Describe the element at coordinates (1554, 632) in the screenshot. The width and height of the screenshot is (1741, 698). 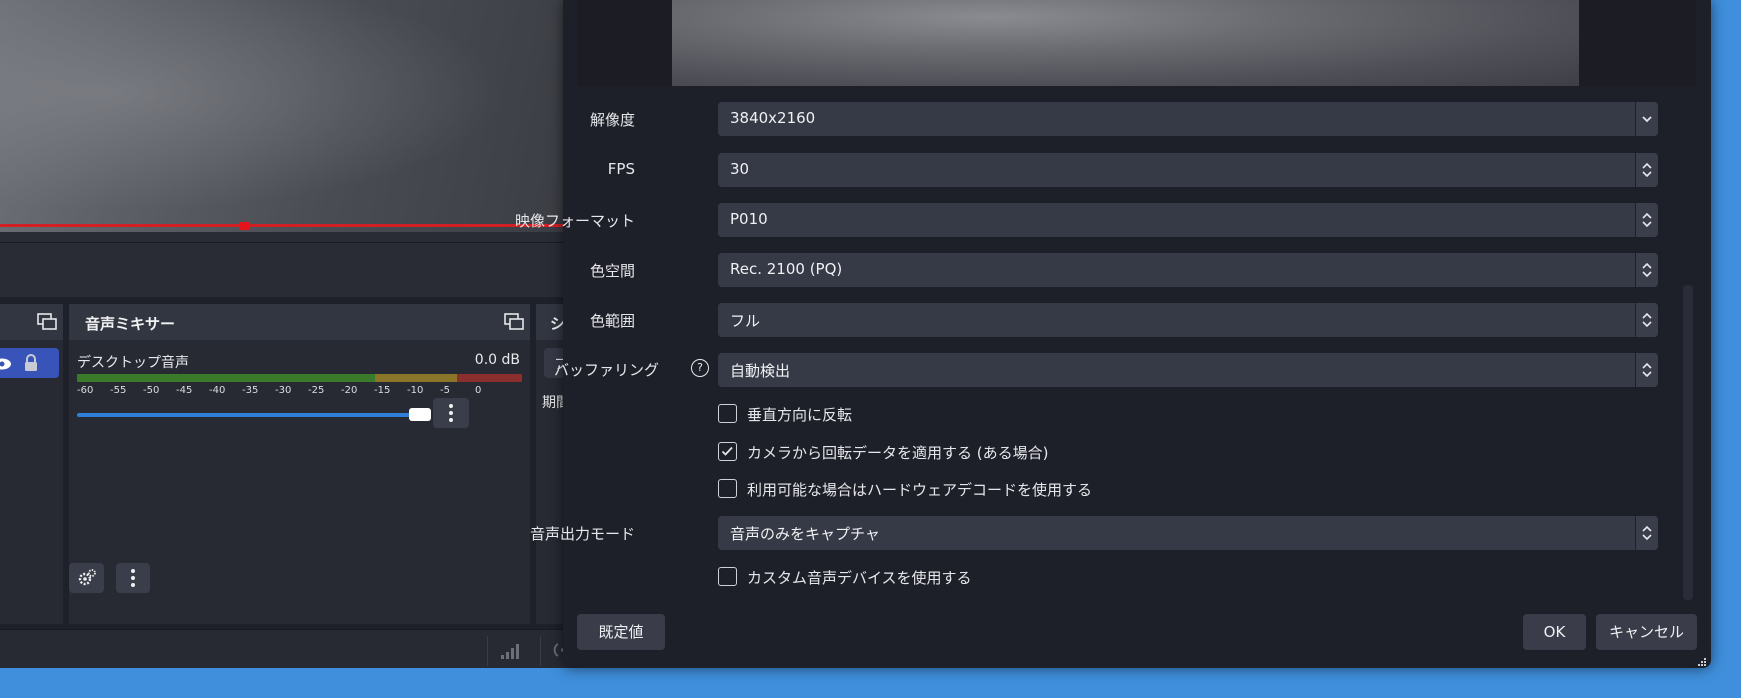
I see `ok-button: OK` at that location.